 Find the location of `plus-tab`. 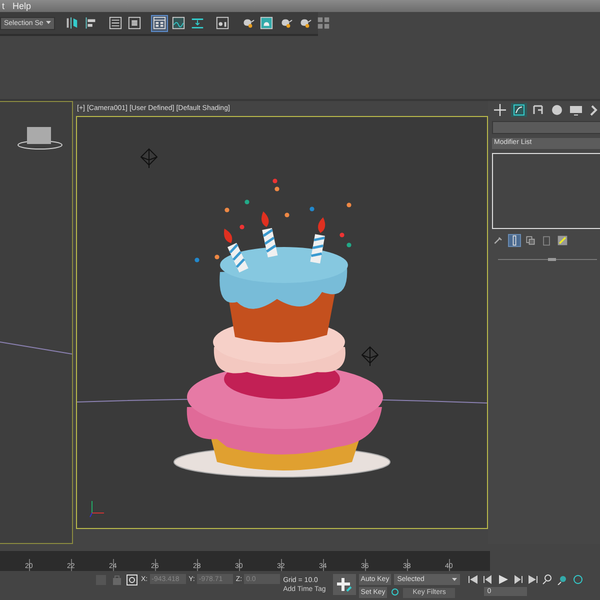

plus-tab is located at coordinates (500, 110).